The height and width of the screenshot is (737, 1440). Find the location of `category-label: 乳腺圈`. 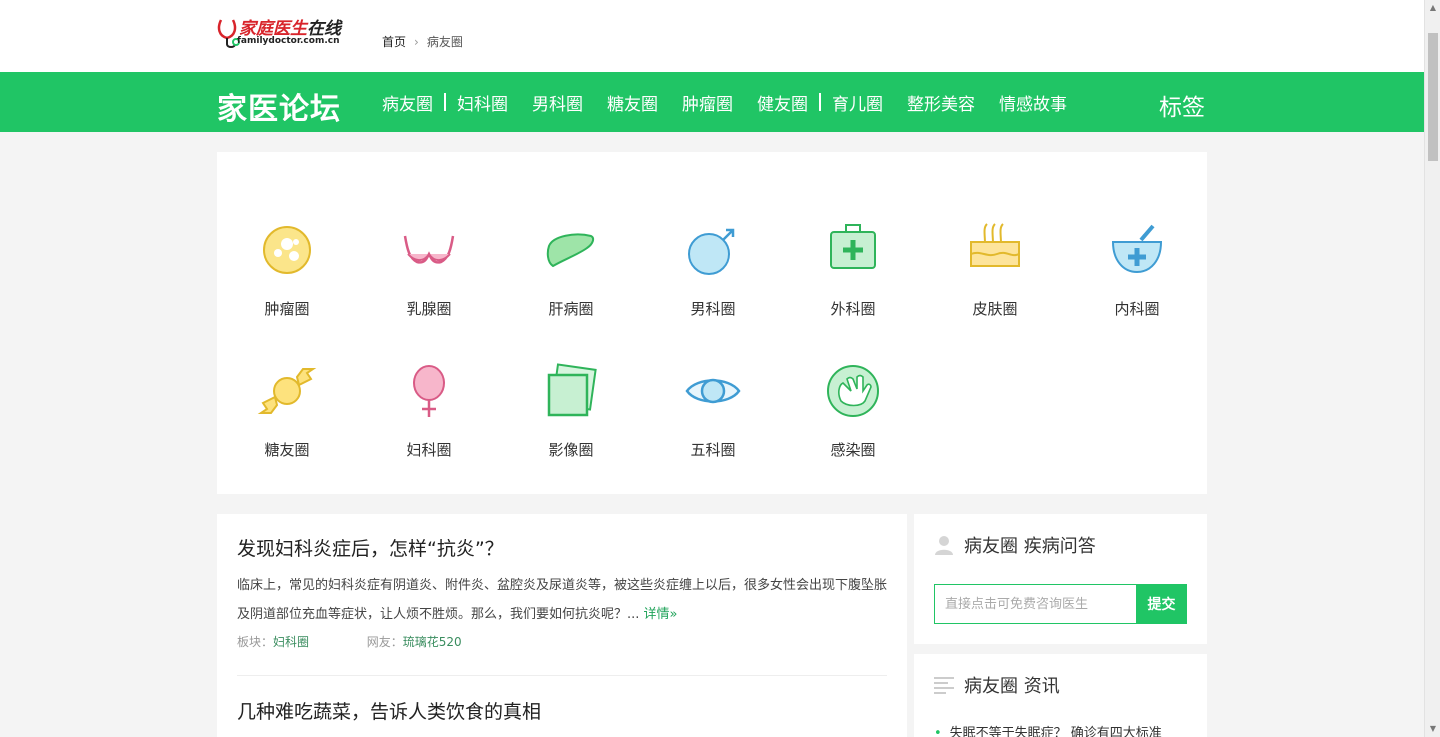

category-label: 乳腺圈 is located at coordinates (429, 309).